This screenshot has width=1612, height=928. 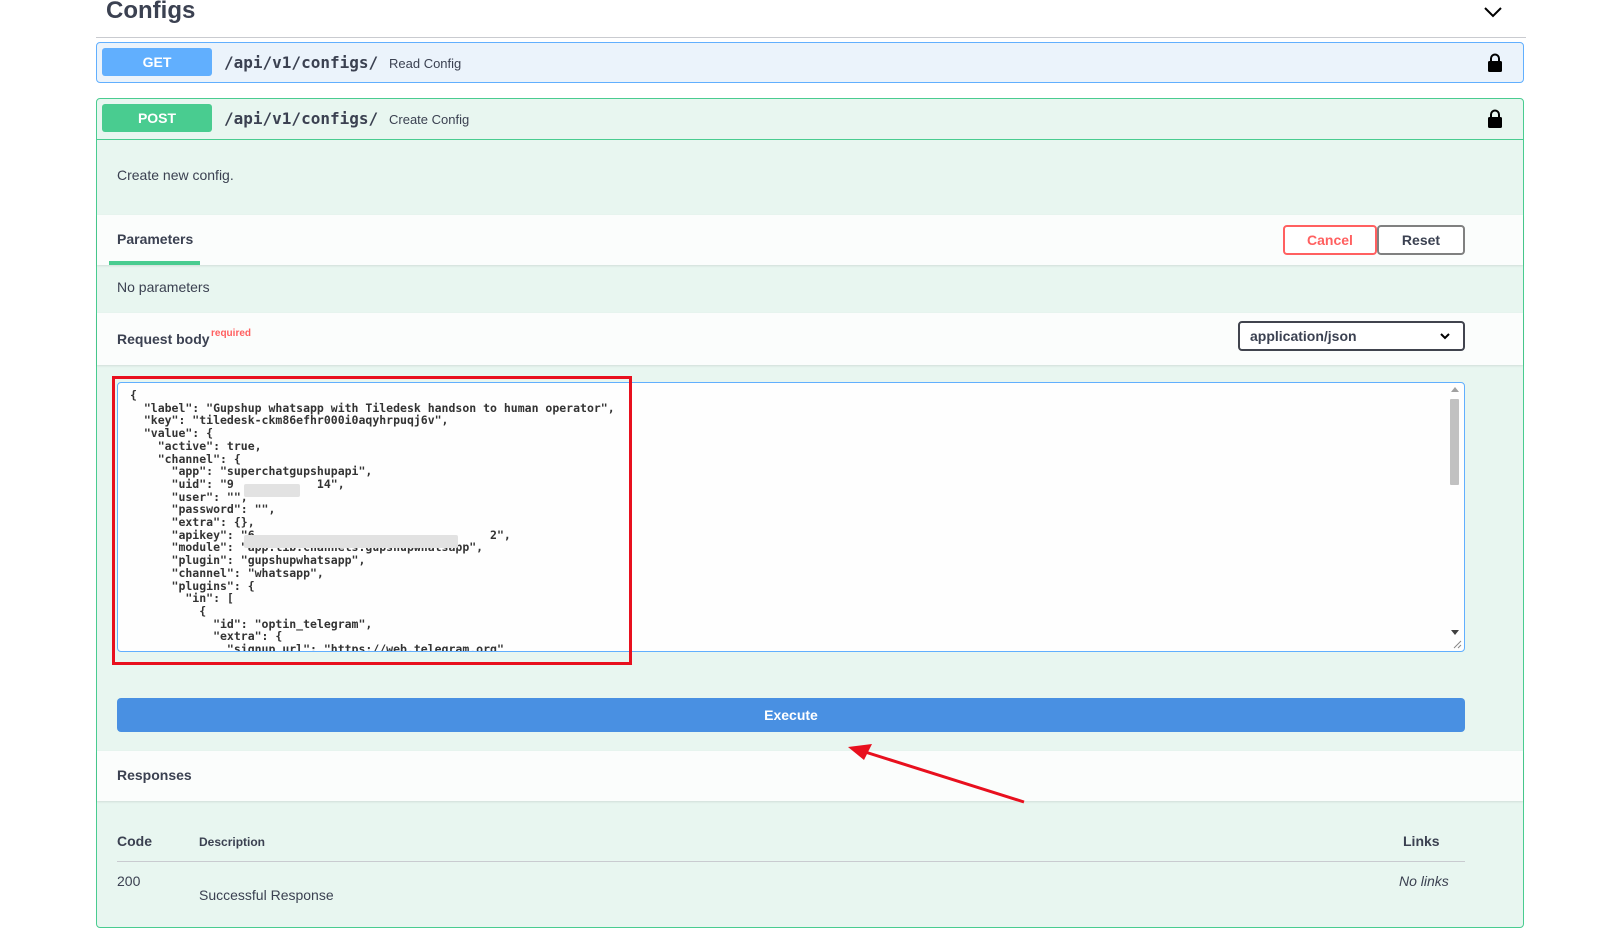 I want to click on operation-summary: GET /api/v1/configs/ Read Config, so click(x=810, y=63).